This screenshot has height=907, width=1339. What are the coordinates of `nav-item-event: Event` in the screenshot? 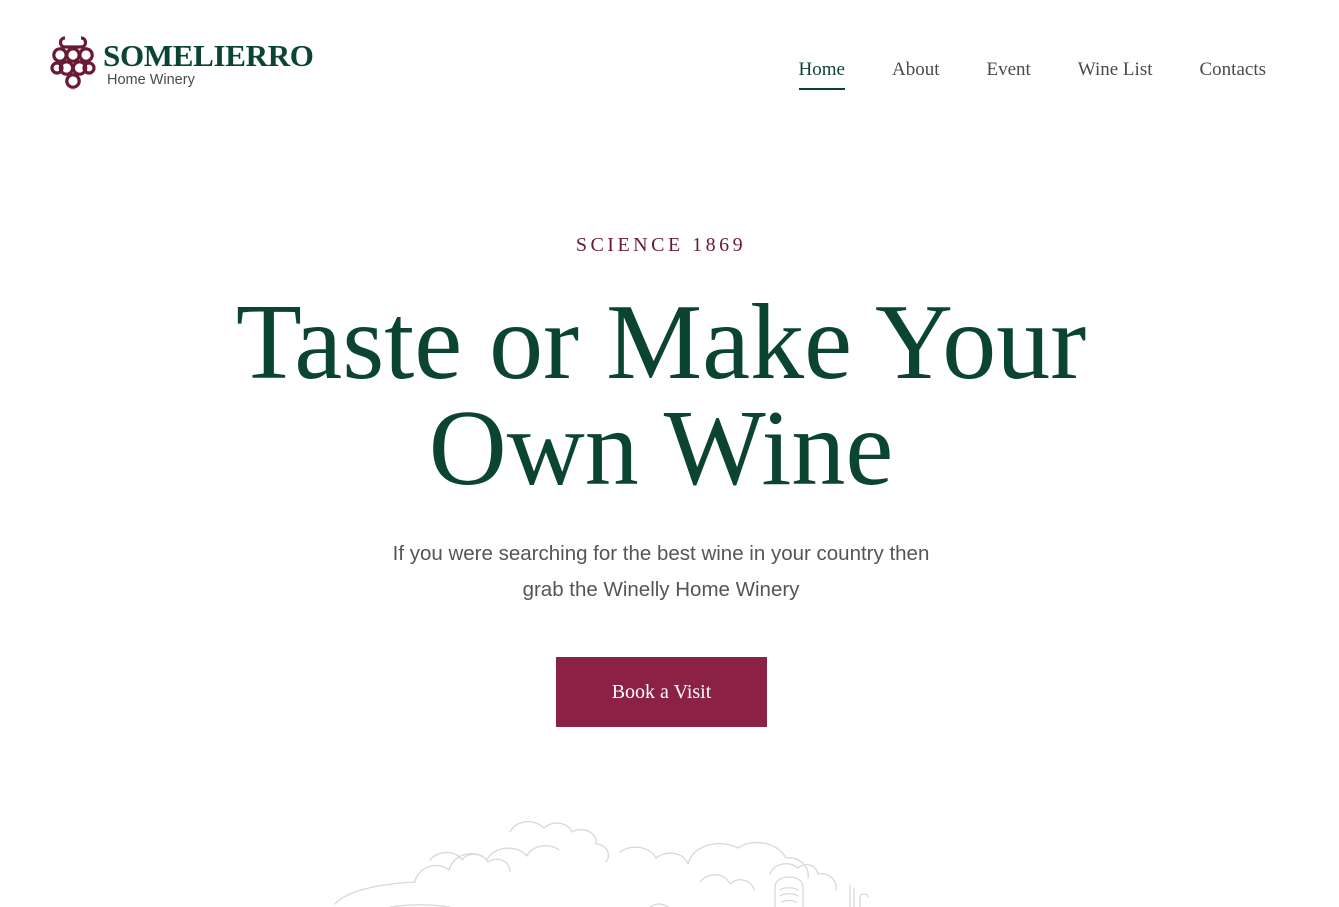 It's located at (1008, 74).